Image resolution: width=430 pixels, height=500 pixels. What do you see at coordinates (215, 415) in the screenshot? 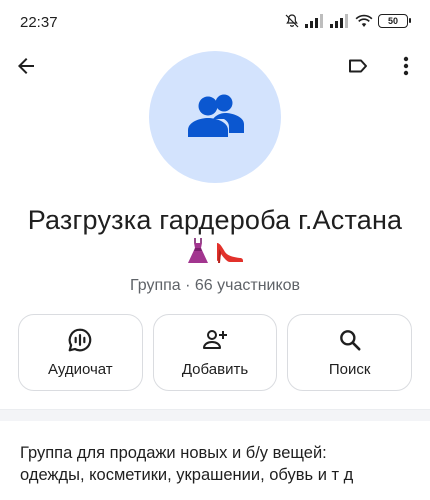
I see `section-divider` at bounding box center [215, 415].